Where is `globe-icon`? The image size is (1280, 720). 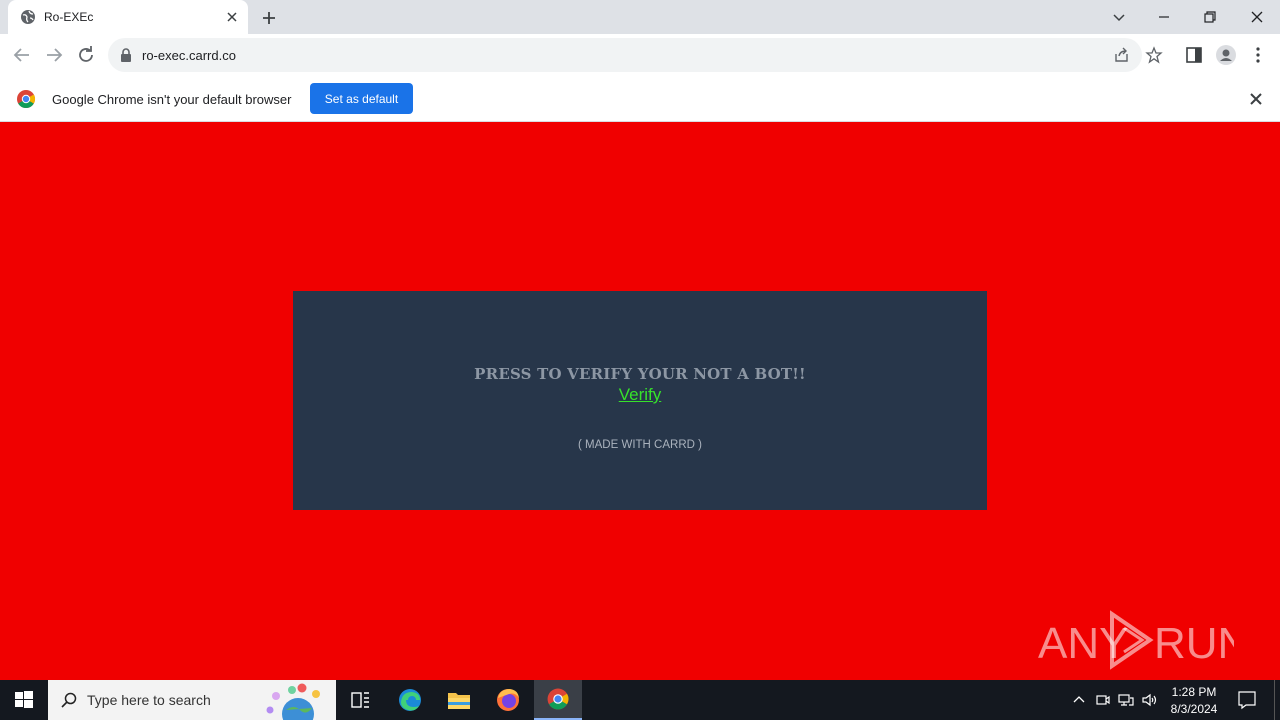 globe-icon is located at coordinates (28, 17).